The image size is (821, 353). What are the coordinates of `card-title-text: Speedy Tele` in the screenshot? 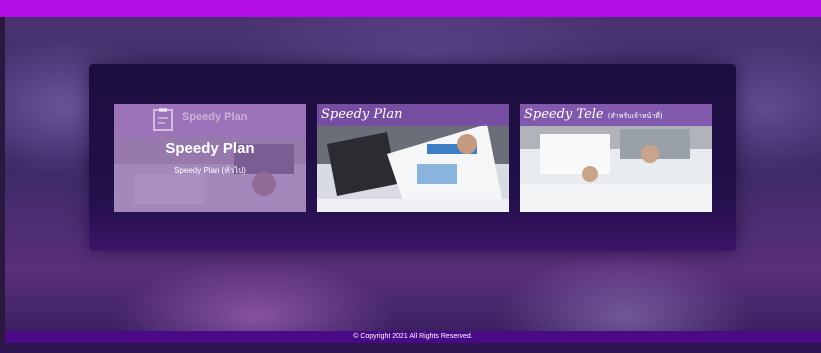 It's located at (564, 114).